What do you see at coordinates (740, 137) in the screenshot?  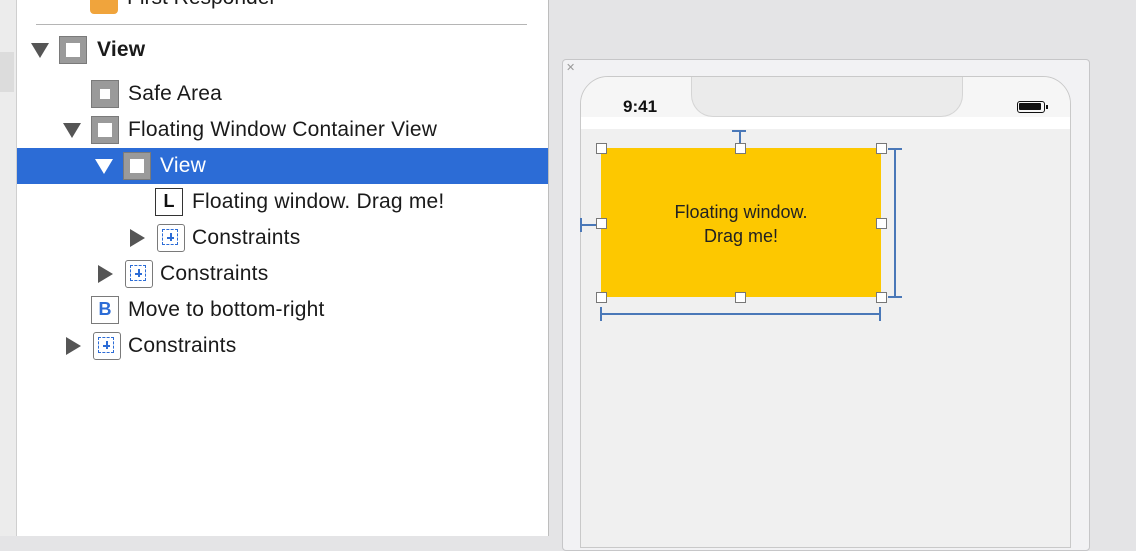 I see `constraint-top` at bounding box center [740, 137].